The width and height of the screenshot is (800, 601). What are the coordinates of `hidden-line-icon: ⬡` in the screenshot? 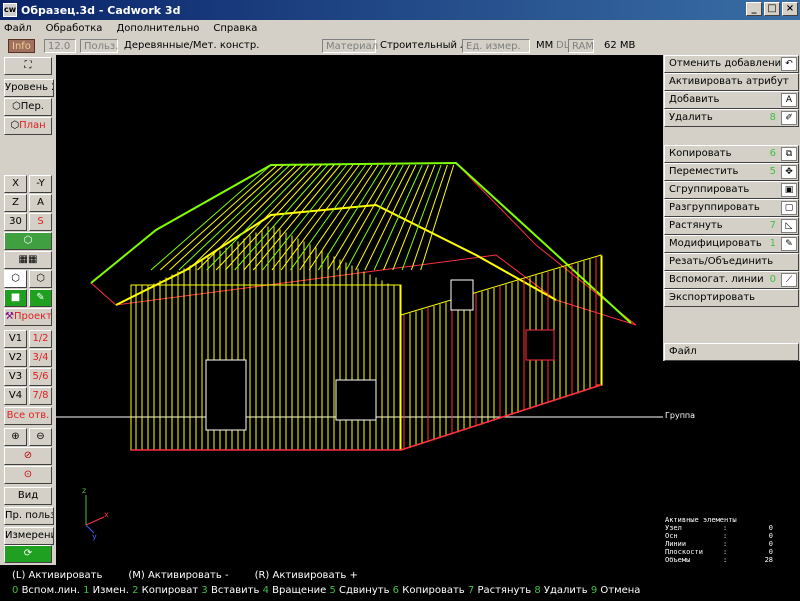 It's located at (40, 279).